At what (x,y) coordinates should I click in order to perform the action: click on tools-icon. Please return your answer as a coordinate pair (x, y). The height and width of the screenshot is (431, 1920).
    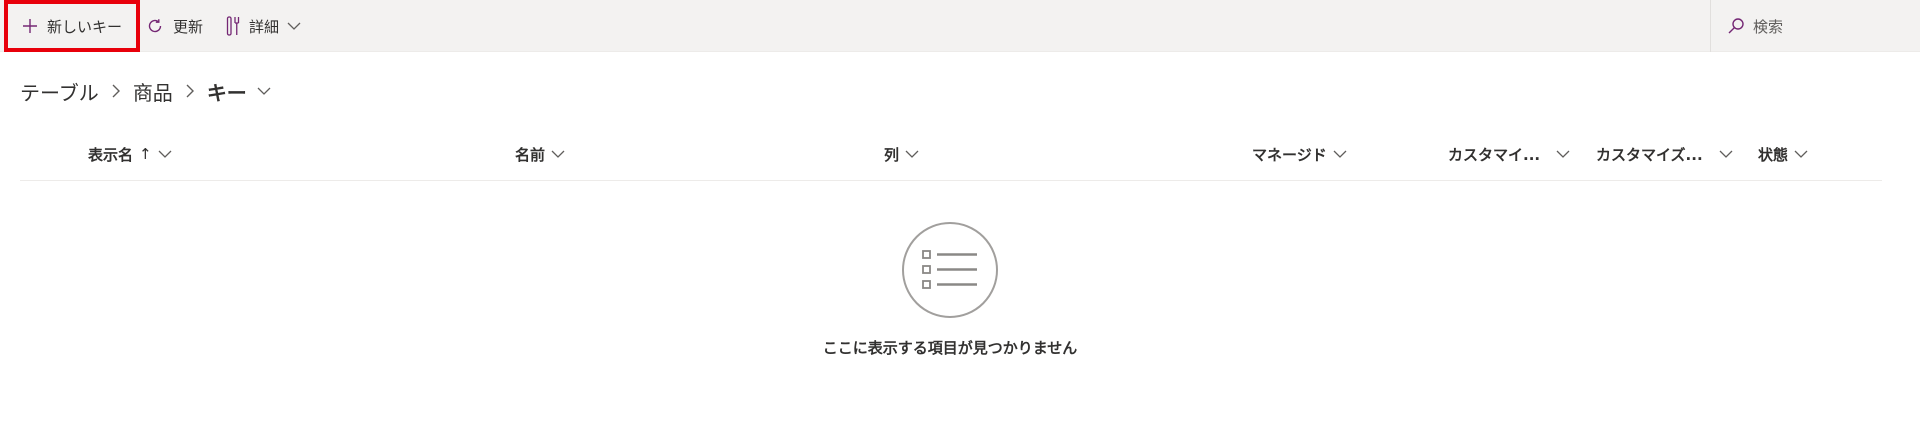
    Looking at the image, I should click on (233, 26).